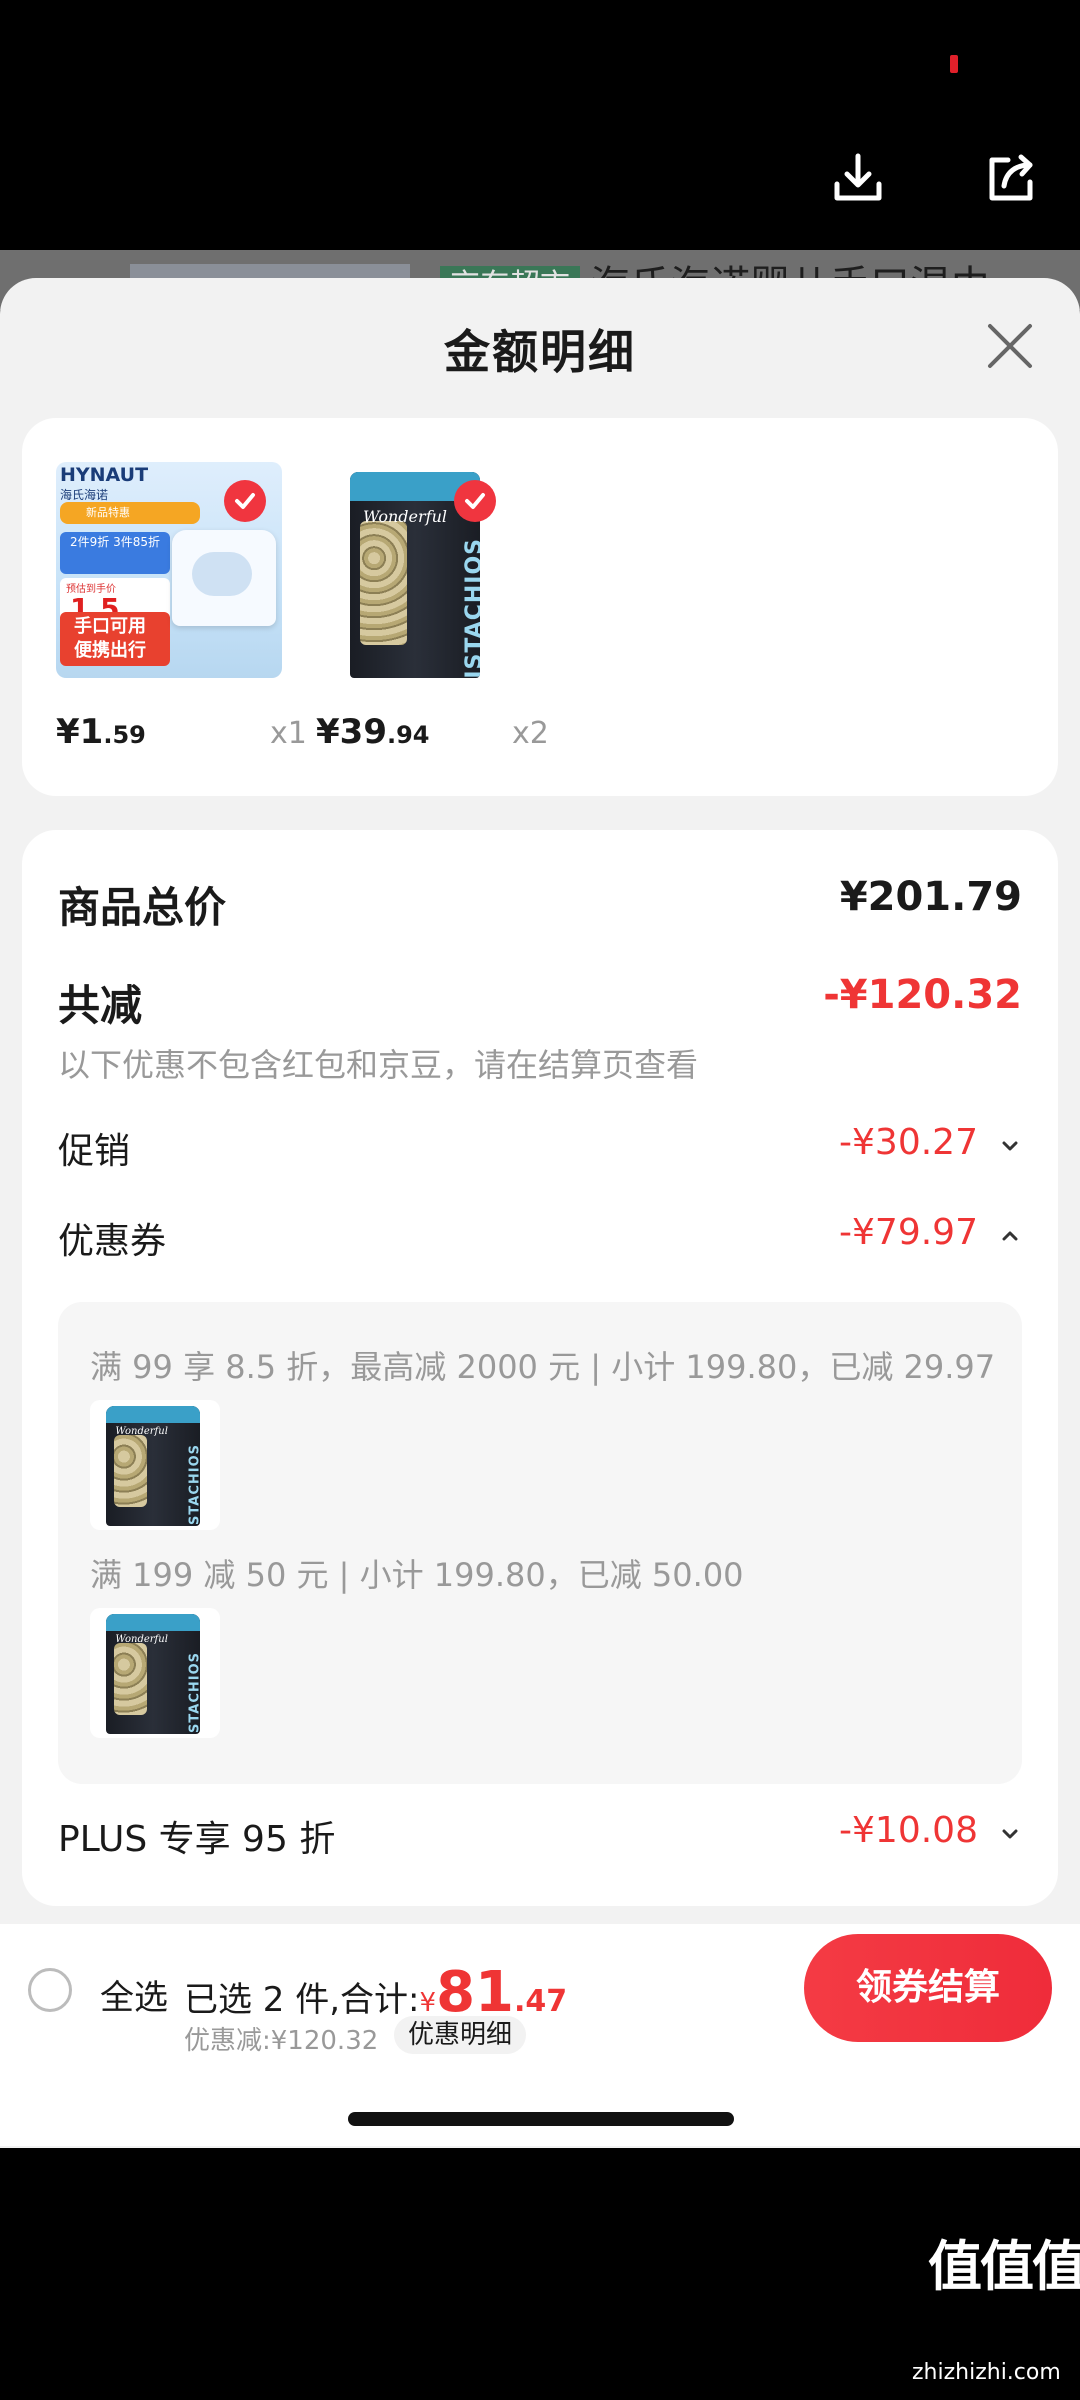 The height and width of the screenshot is (2400, 1080). I want to click on discount-note: 以下优惠不包含红包和京豆，请在结算页查看, so click(378, 1065).